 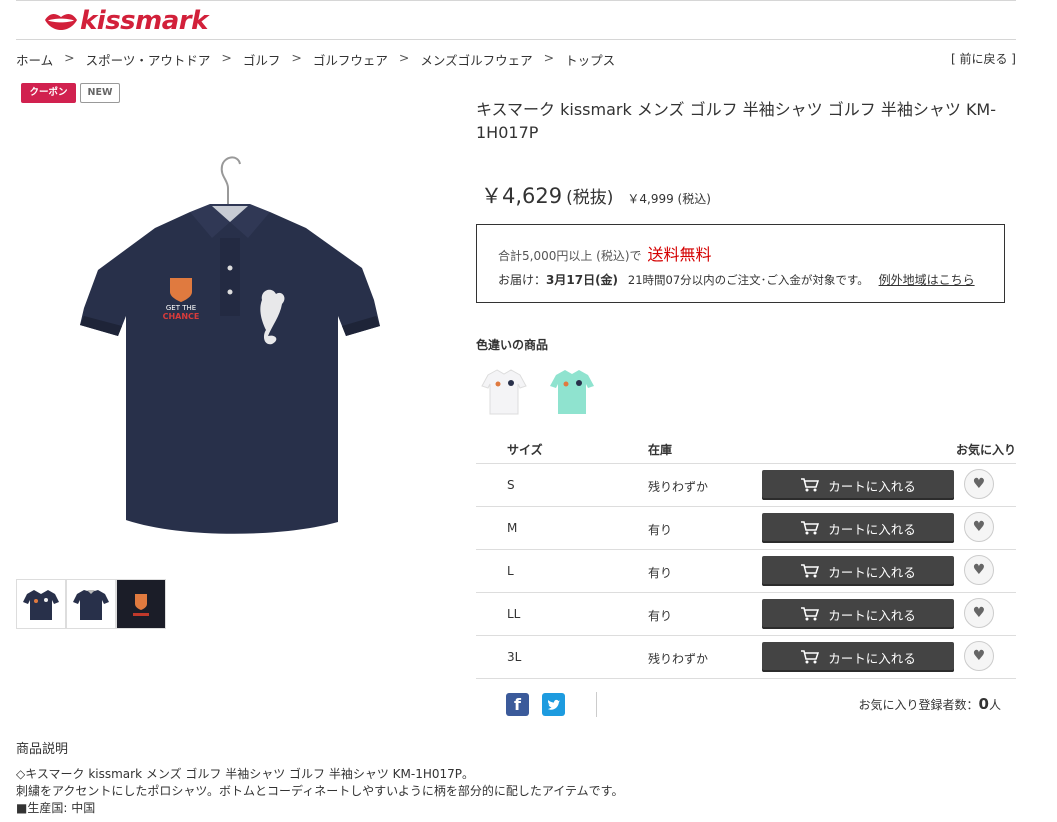 I want to click on coupon-badge: クーポン, so click(x=48, y=93).